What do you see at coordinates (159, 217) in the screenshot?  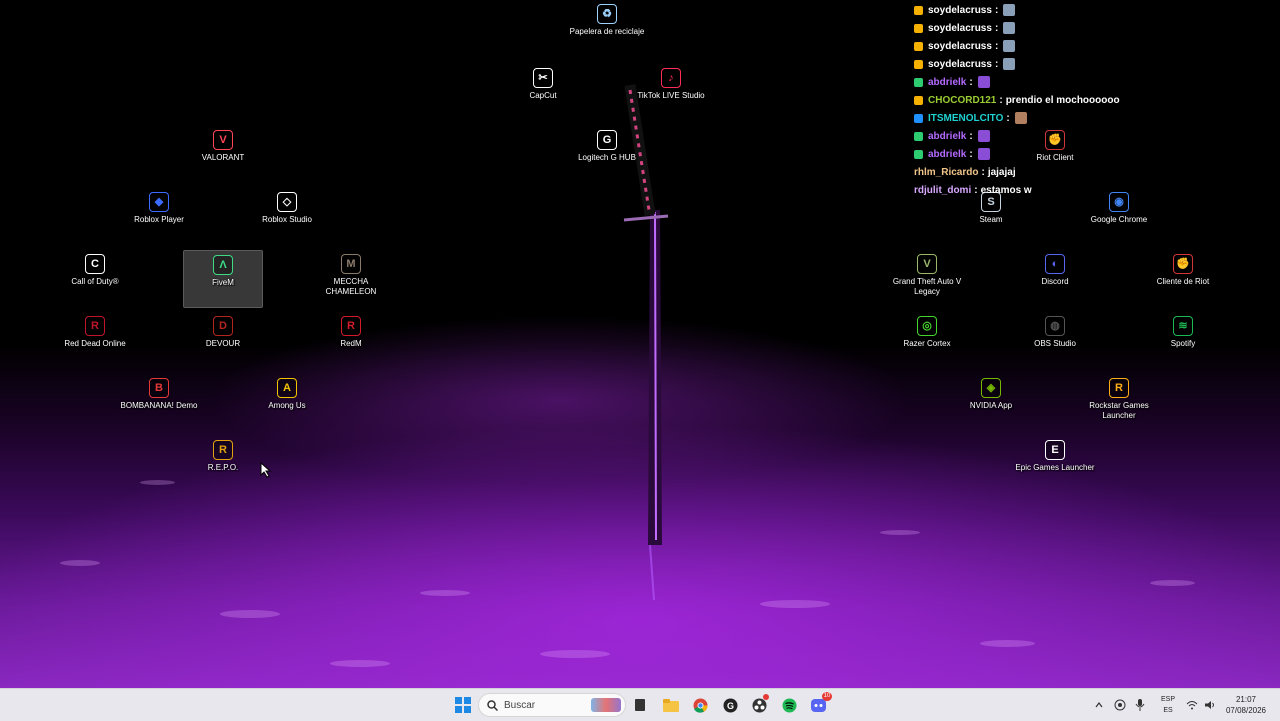 I see `desktop-shortcut-roblox-player: ◆ Roblox Player` at bounding box center [159, 217].